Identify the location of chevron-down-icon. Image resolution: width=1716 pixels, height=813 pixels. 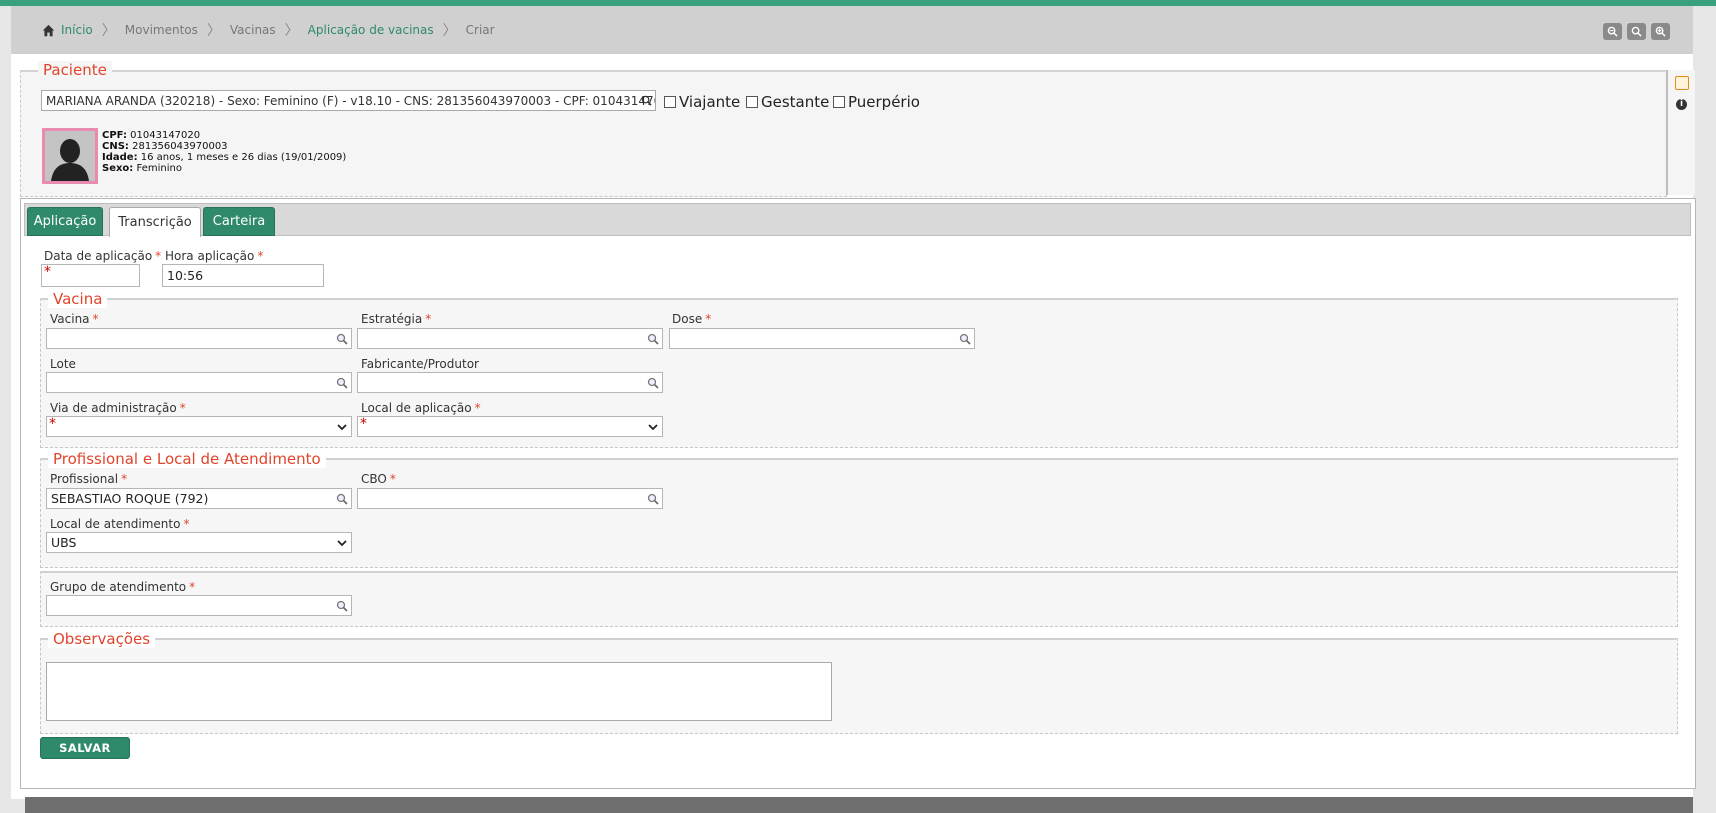
(342, 543).